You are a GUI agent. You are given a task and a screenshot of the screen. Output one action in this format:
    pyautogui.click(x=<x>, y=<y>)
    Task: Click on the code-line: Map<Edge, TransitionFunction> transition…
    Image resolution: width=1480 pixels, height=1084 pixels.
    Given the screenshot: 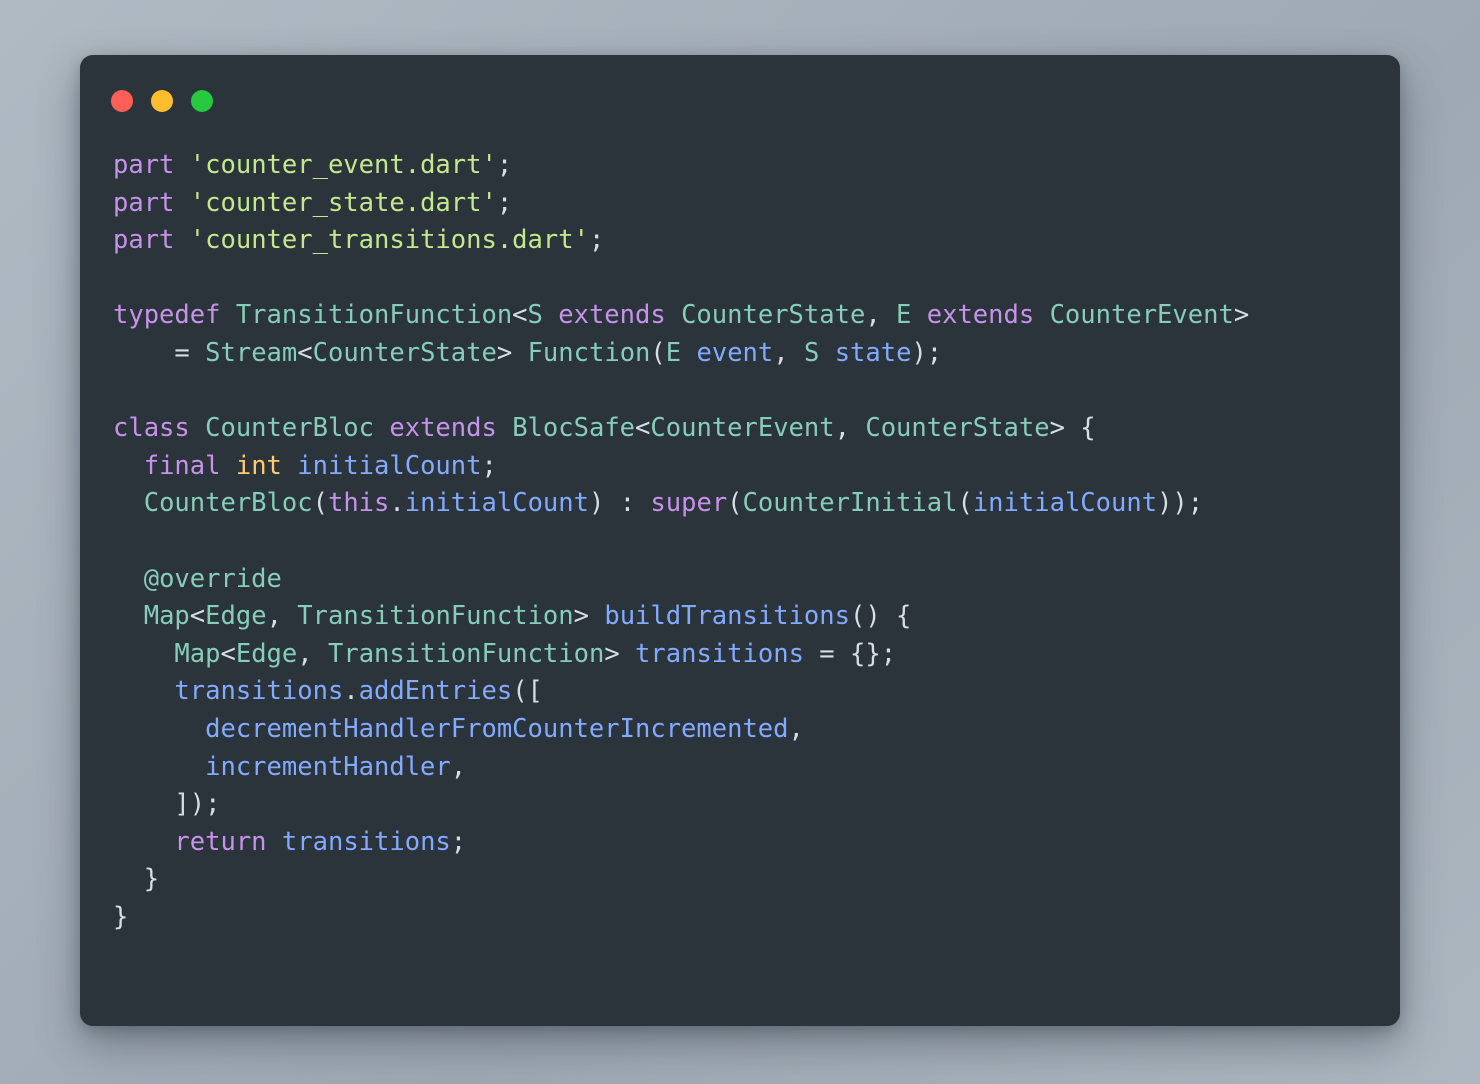 What is the action you would take?
    pyautogui.click(x=504, y=654)
    